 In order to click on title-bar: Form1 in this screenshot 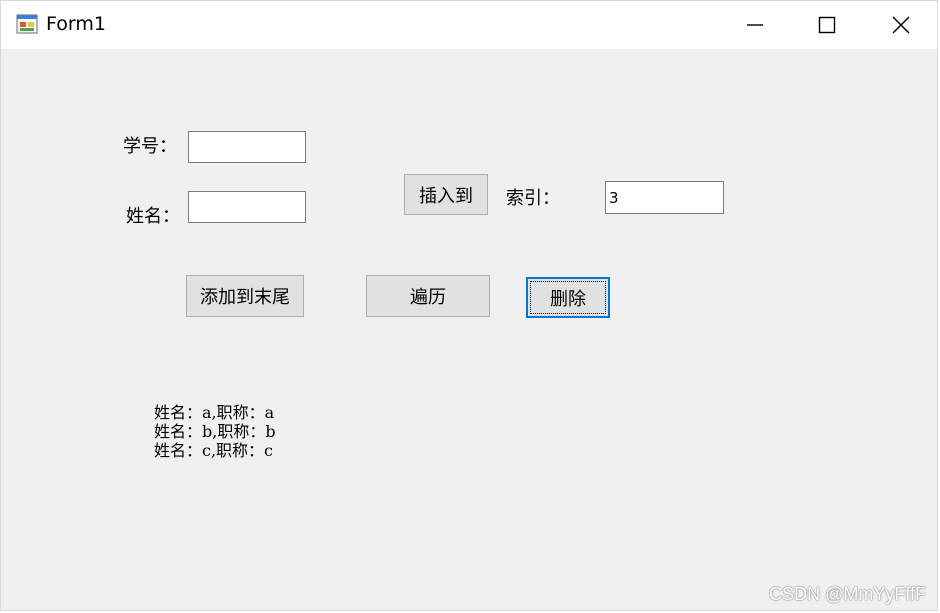, I will do `click(469, 25)`.